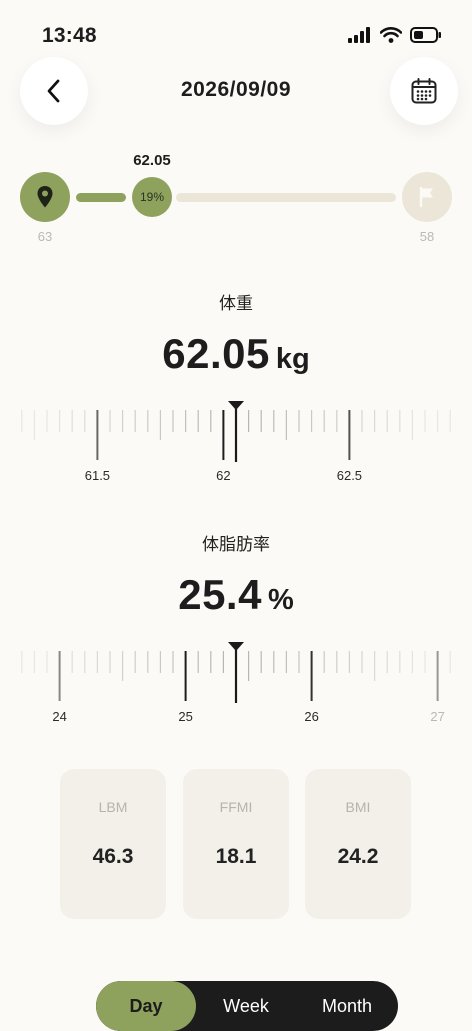 The image size is (472, 1031). I want to click on ruler-tick-label: 26, so click(311, 716).